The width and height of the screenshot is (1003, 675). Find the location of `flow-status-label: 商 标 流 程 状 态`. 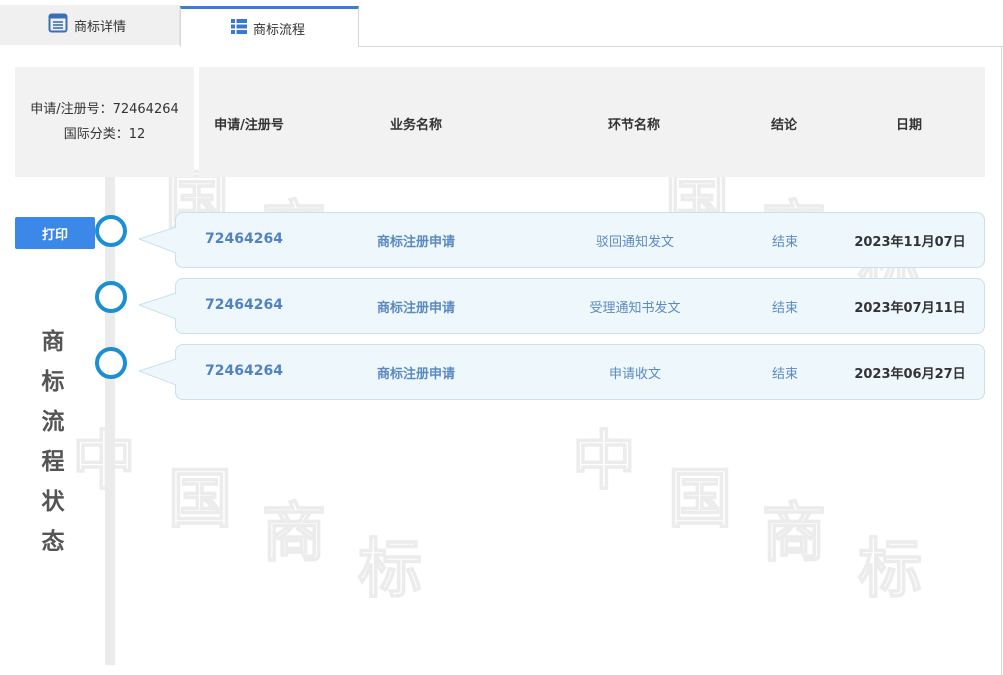

flow-status-label: 商 标 流 程 状 态 is located at coordinates (53, 442).